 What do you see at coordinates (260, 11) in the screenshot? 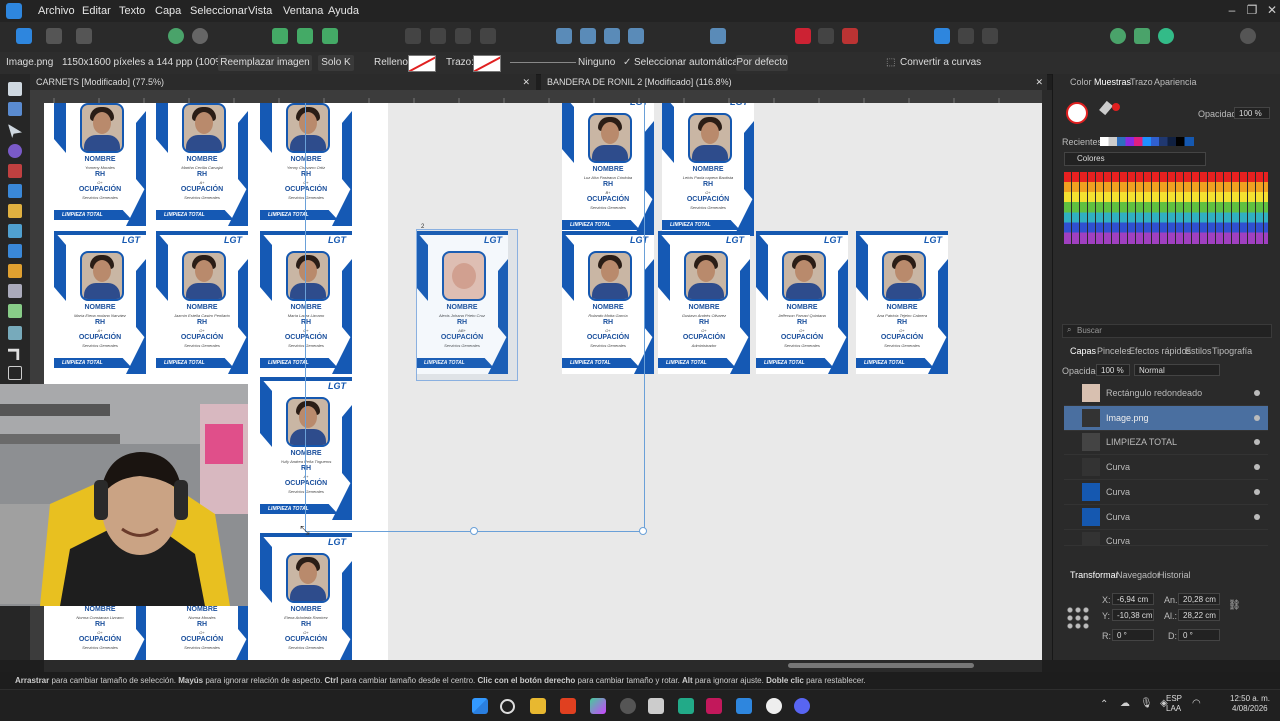
I see `menu-vista: Vista` at bounding box center [260, 11].